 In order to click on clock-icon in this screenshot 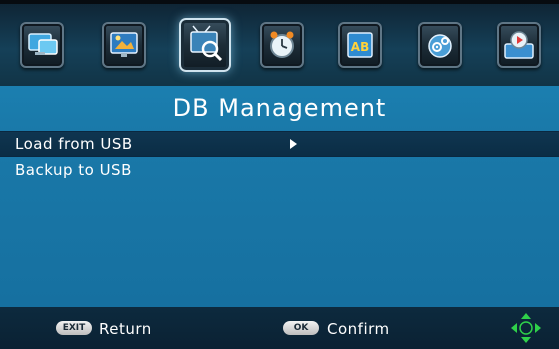, I will do `click(282, 45)`.